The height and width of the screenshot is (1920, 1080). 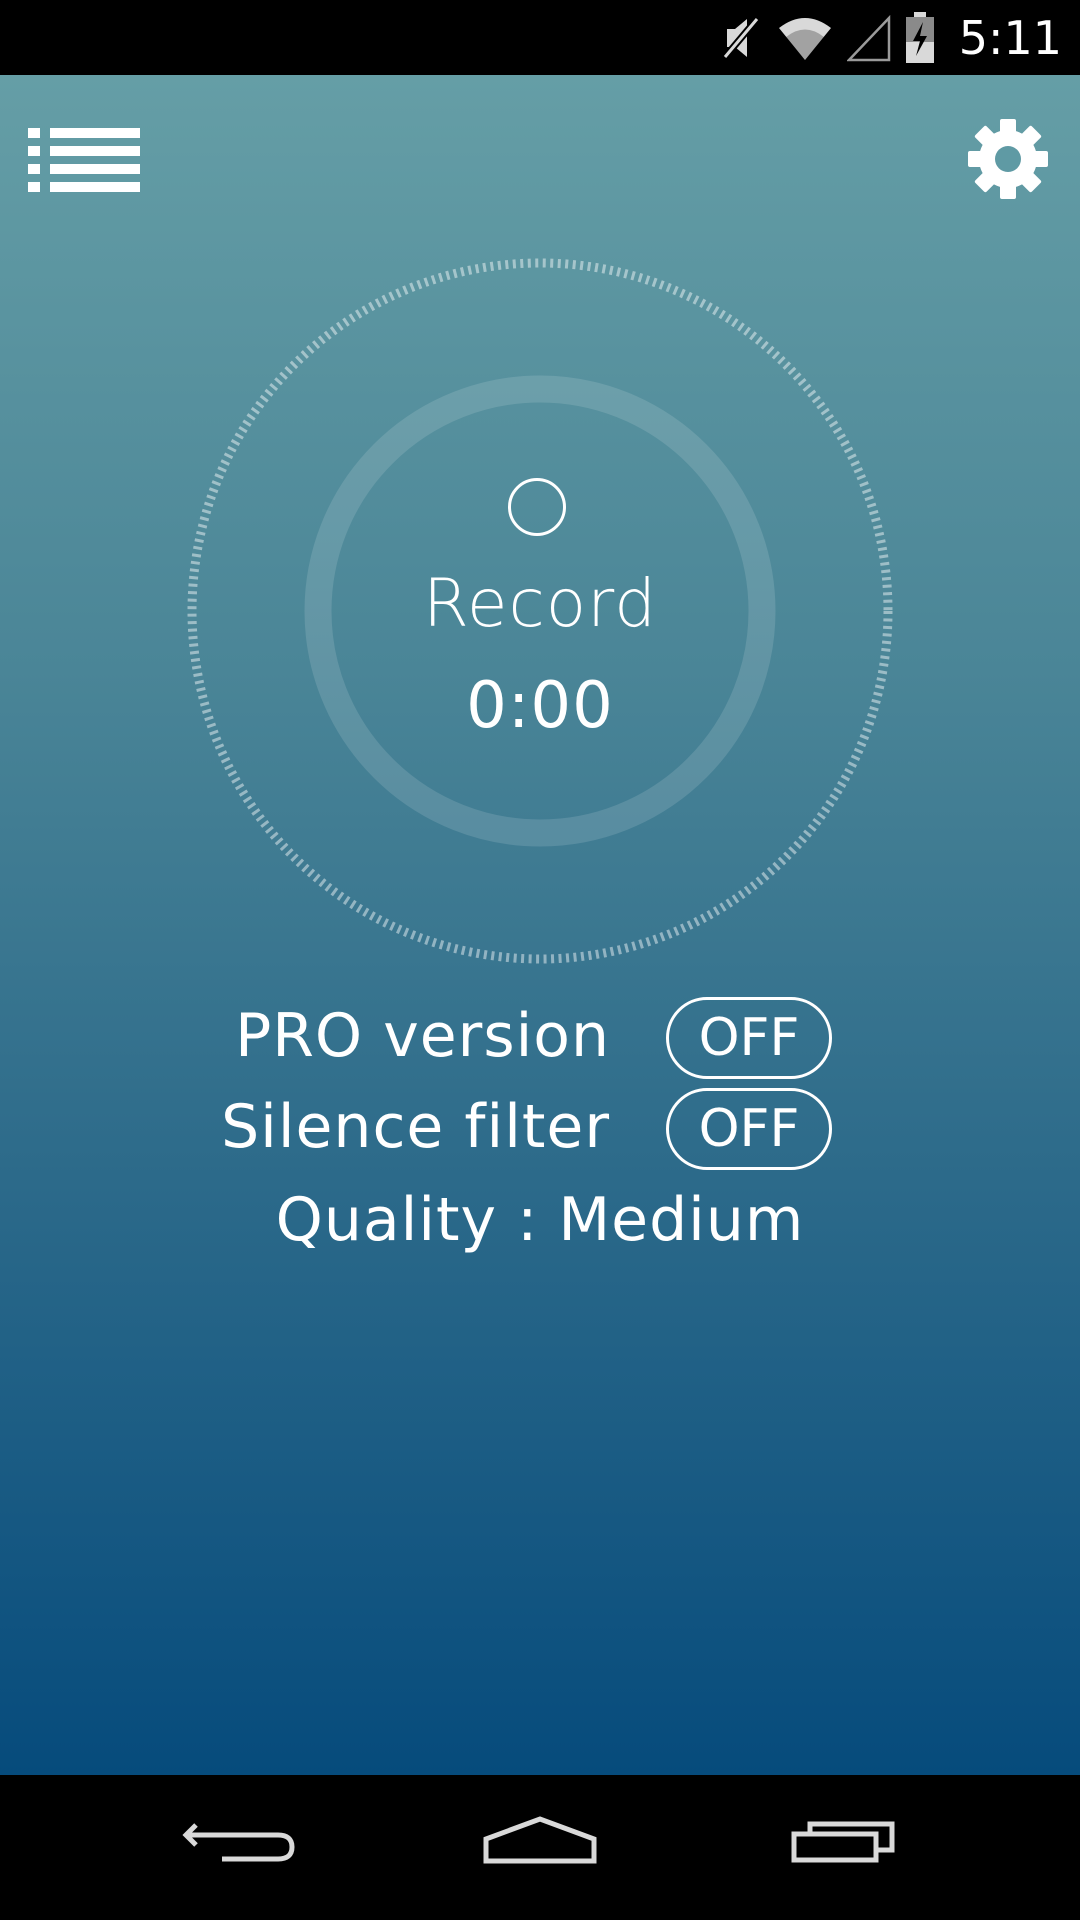 I want to click on silence-filter-row: Silence filter OFF, so click(x=540, y=1130).